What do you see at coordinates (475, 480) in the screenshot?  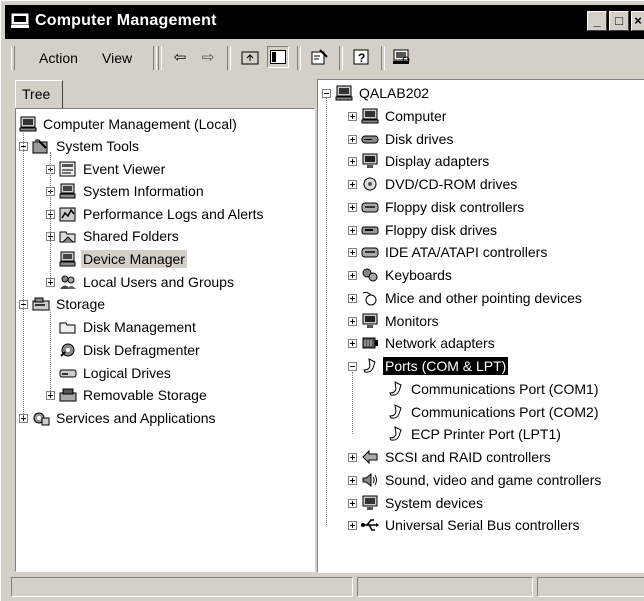 I see `tree-item: Sound, video and game controllers` at bounding box center [475, 480].